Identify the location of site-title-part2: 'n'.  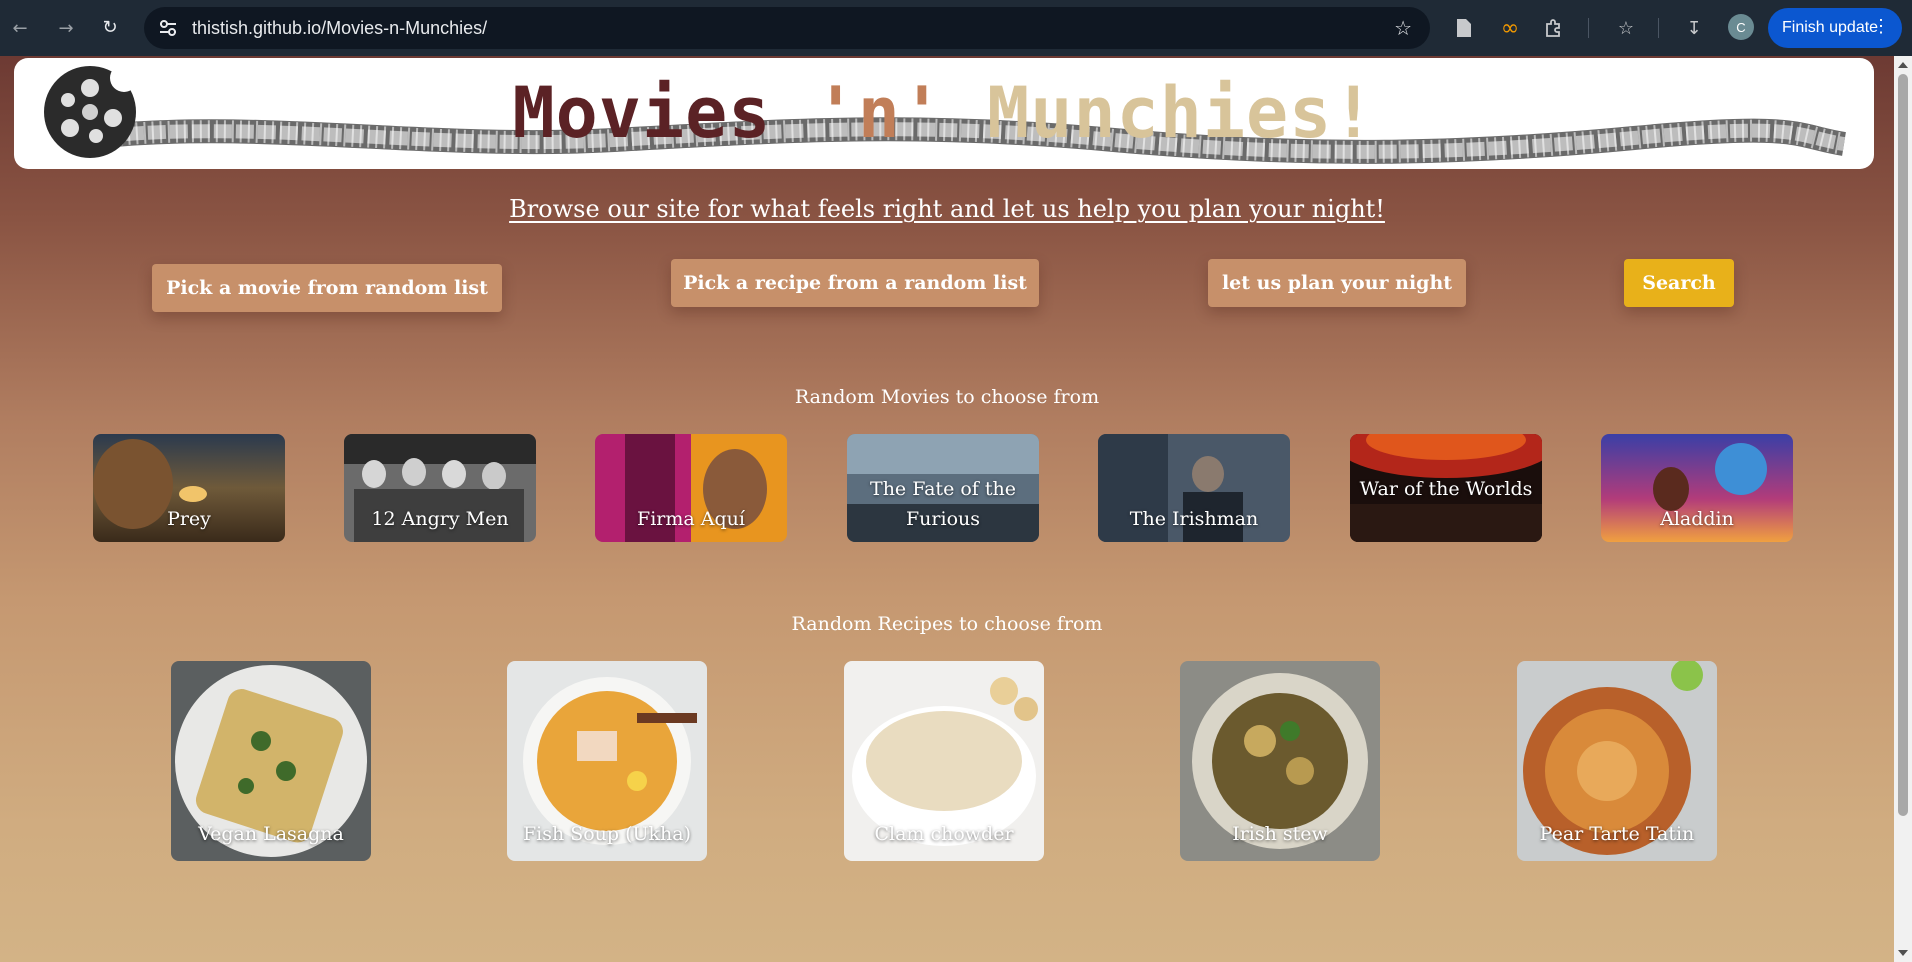
(879, 113).